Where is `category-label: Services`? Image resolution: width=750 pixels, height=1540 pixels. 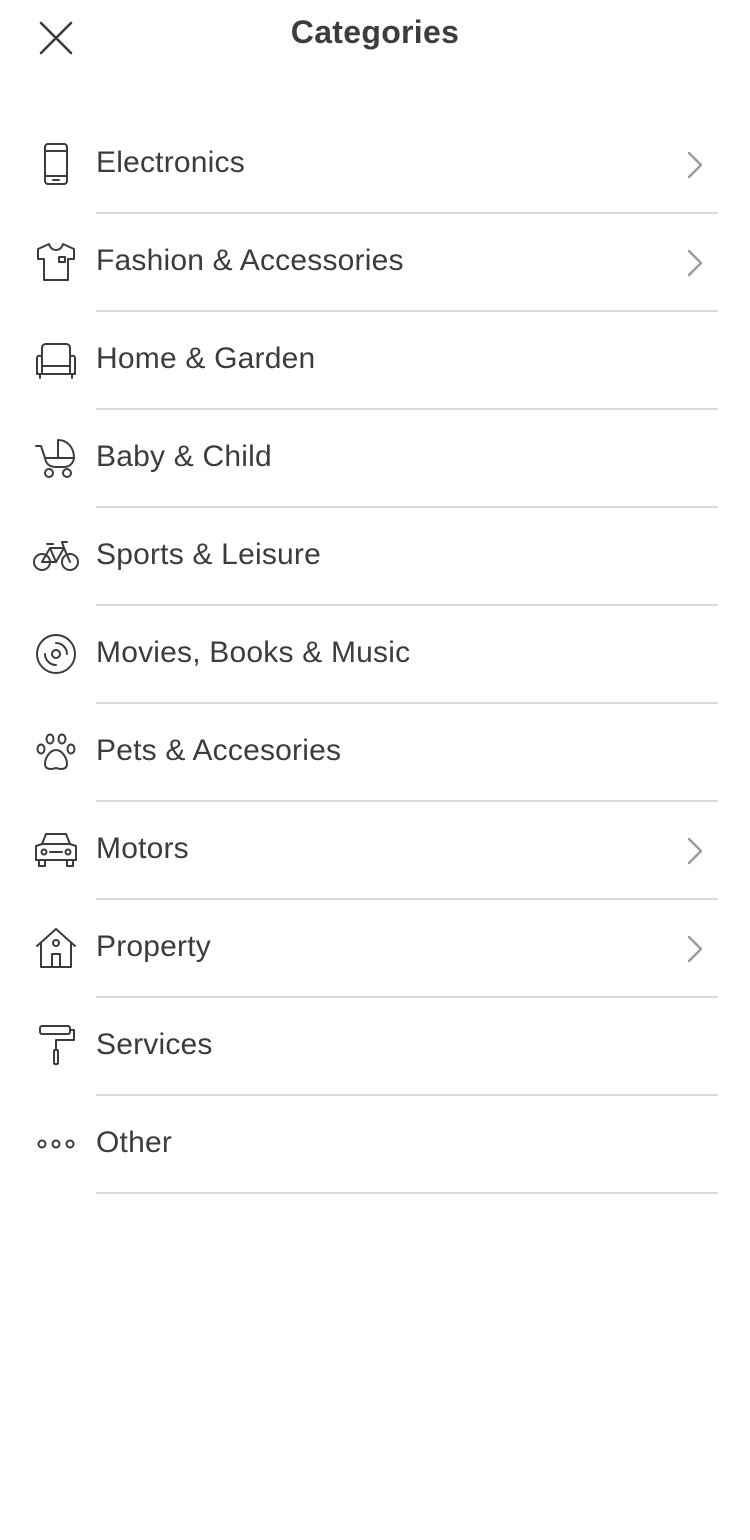
category-label: Services is located at coordinates (154, 1044).